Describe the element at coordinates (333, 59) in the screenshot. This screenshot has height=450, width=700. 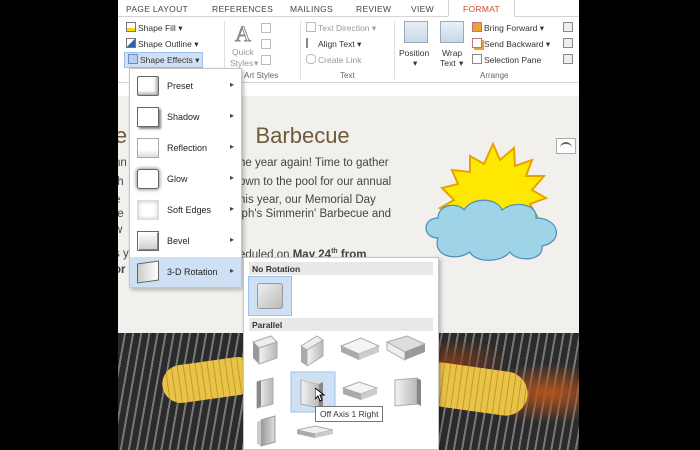
I see `create-link-button: Create Link` at that location.